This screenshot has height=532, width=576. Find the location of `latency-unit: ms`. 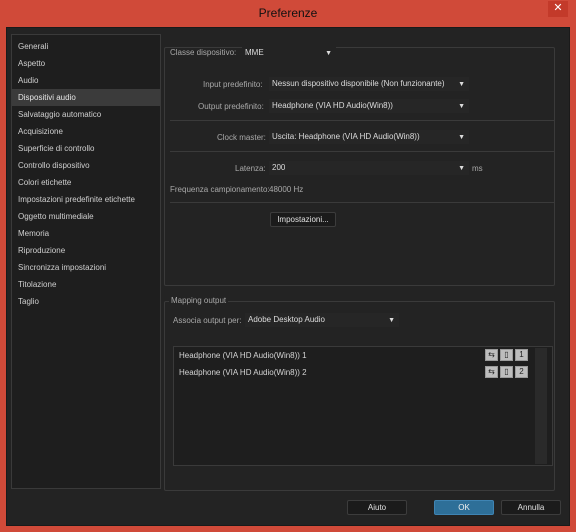

latency-unit: ms is located at coordinates (477, 168).